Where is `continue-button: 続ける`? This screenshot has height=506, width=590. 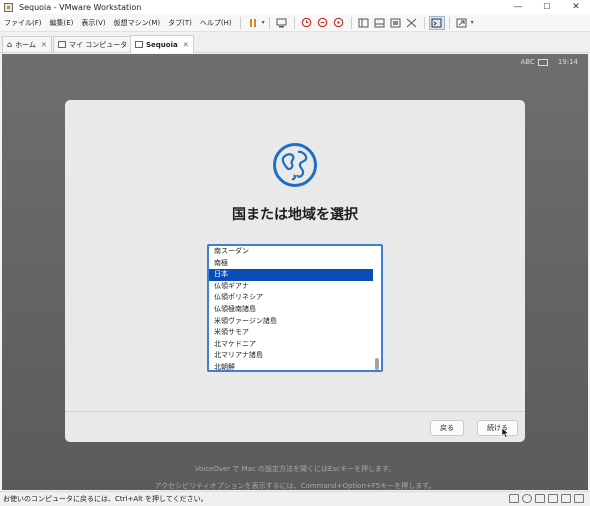 continue-button: 続ける is located at coordinates (497, 428).